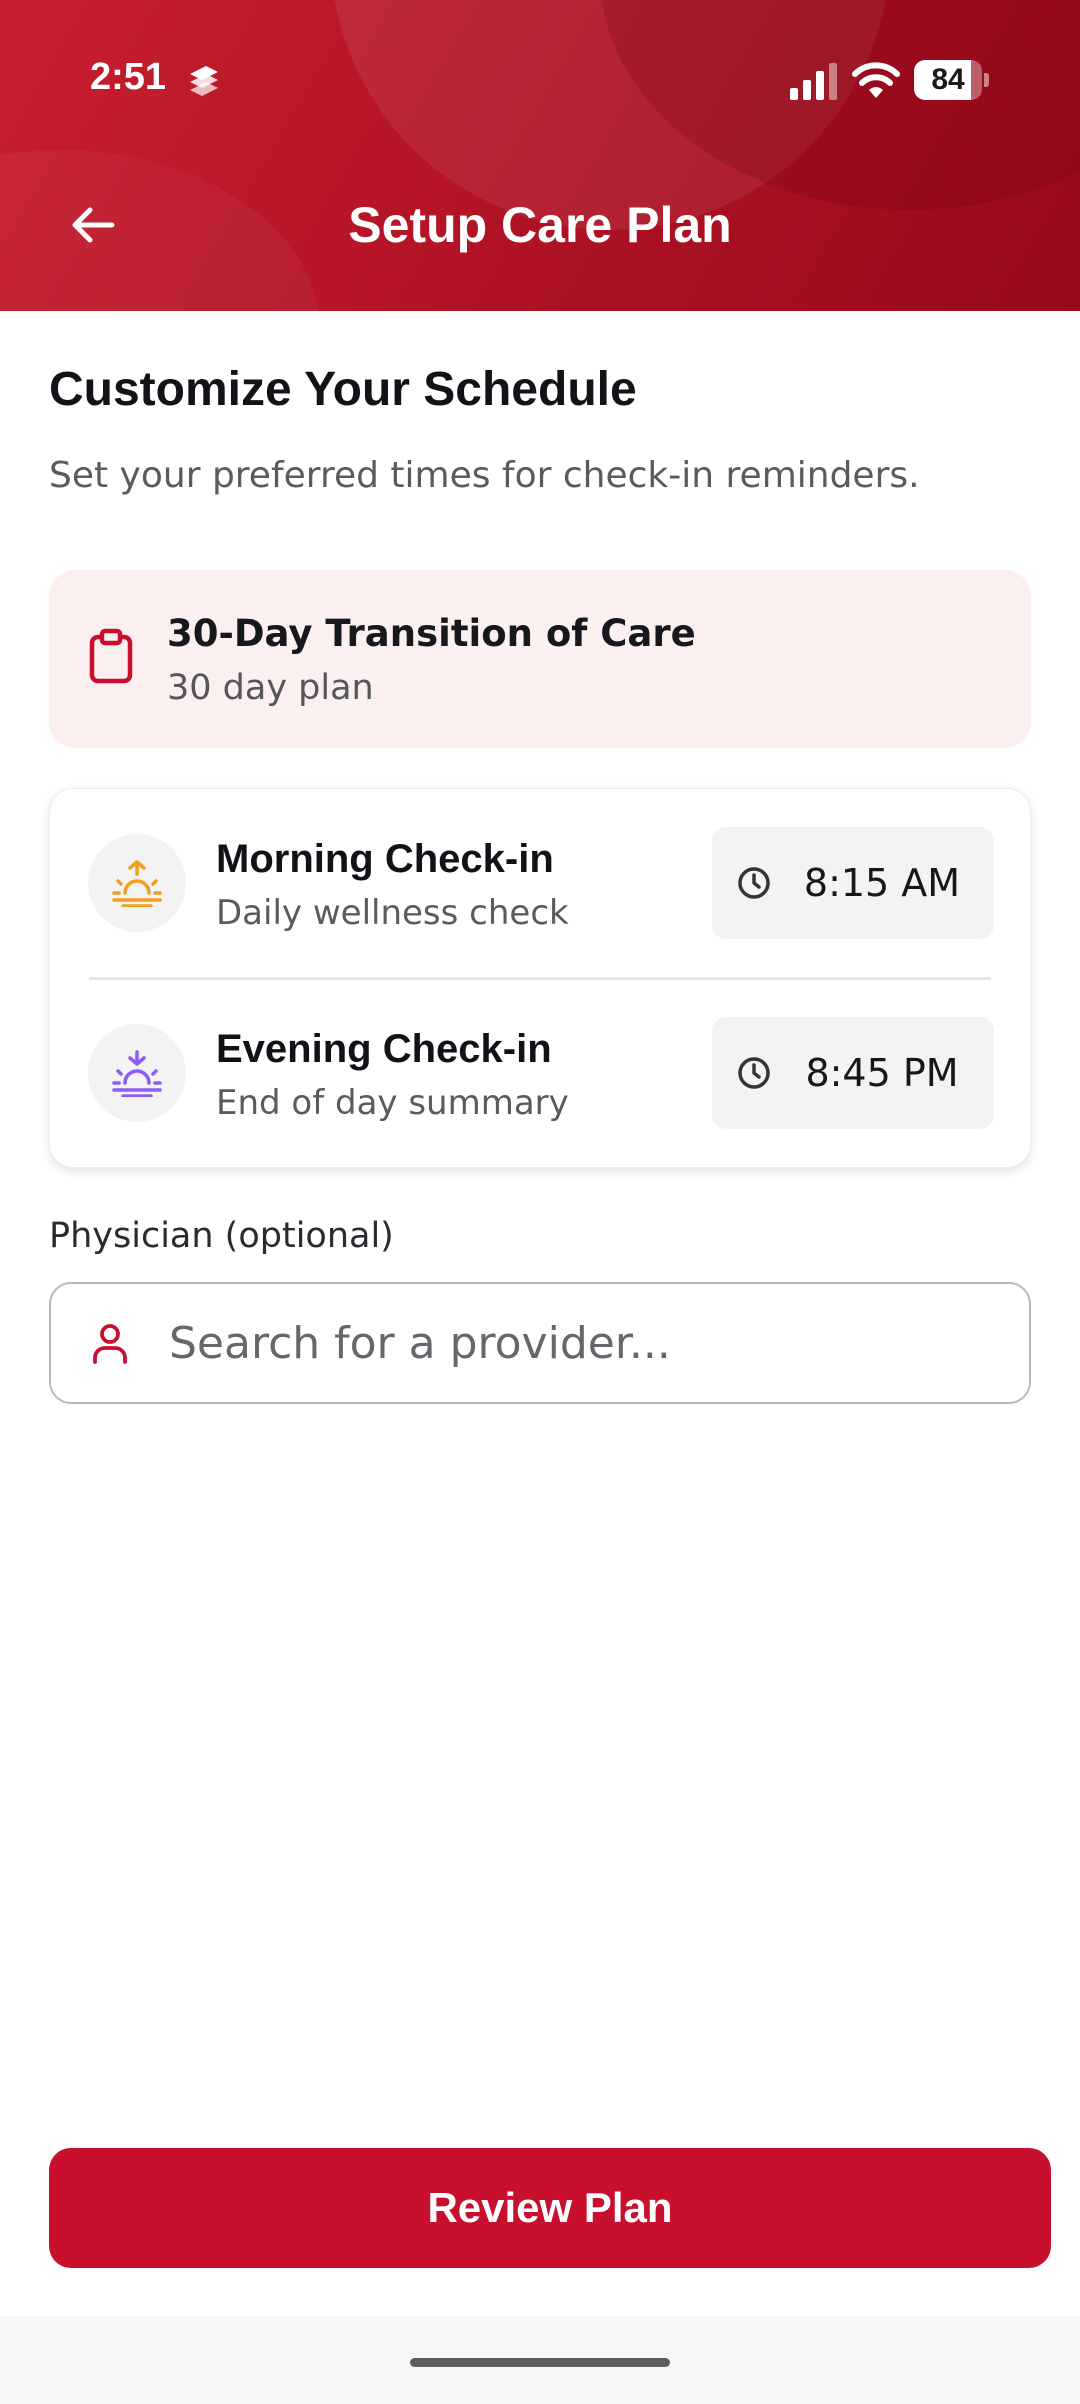 The height and width of the screenshot is (2404, 1080). I want to click on person-icon, so click(110, 1344).